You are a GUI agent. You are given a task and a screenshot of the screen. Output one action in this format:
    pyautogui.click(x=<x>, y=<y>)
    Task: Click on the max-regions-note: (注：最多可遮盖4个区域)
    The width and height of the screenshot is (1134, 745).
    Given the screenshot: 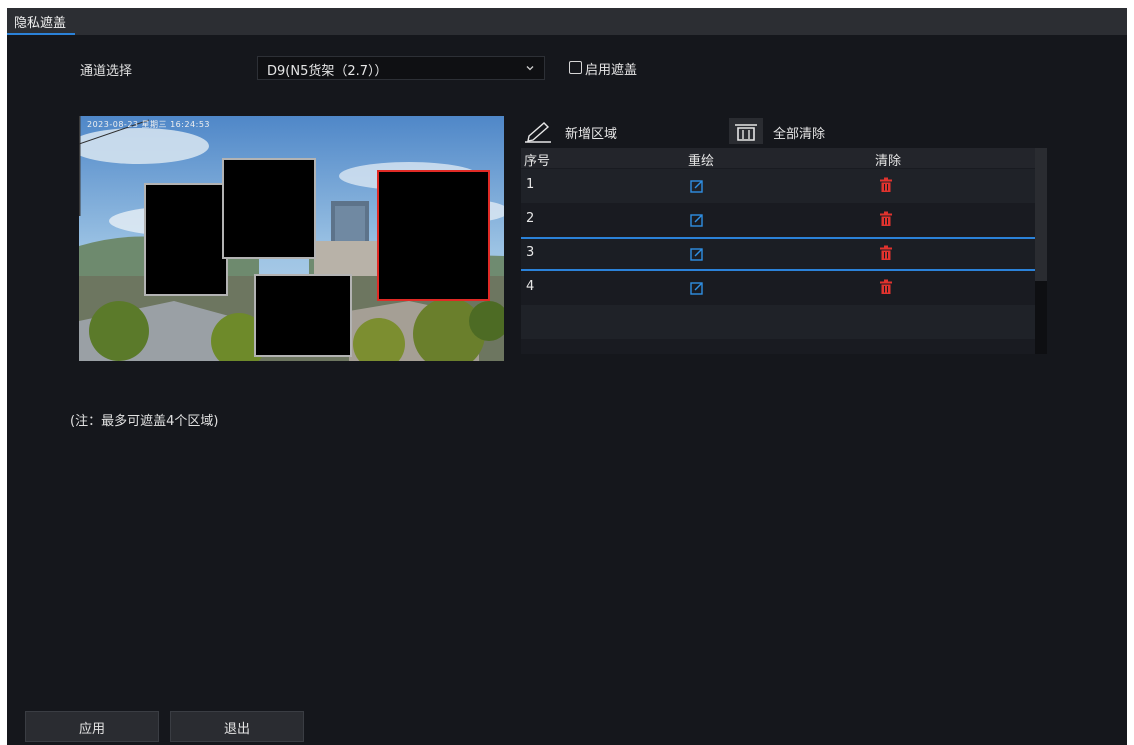 What is the action you would take?
    pyautogui.click(x=144, y=421)
    